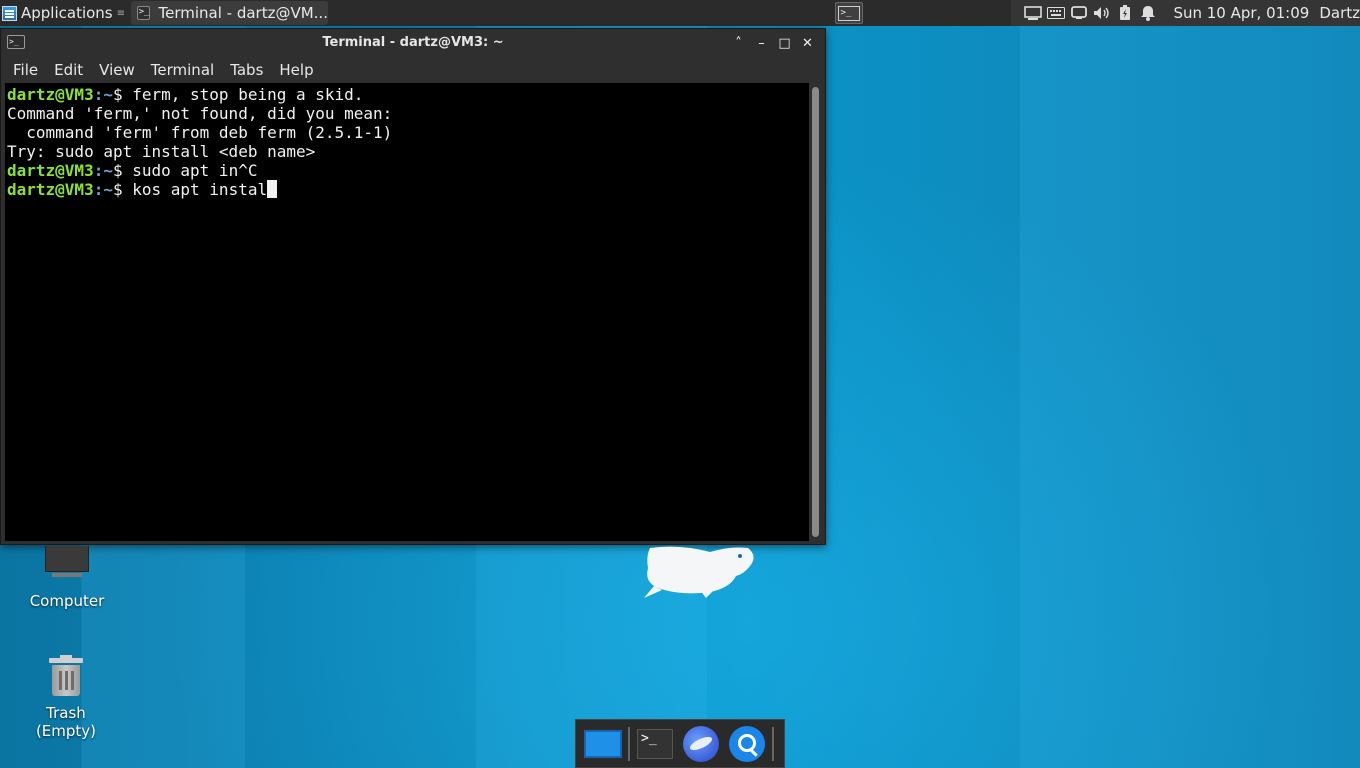 The image size is (1360, 768). What do you see at coordinates (1241, 13) in the screenshot?
I see `panel-clock: Sun 10 Apr, 01:09` at bounding box center [1241, 13].